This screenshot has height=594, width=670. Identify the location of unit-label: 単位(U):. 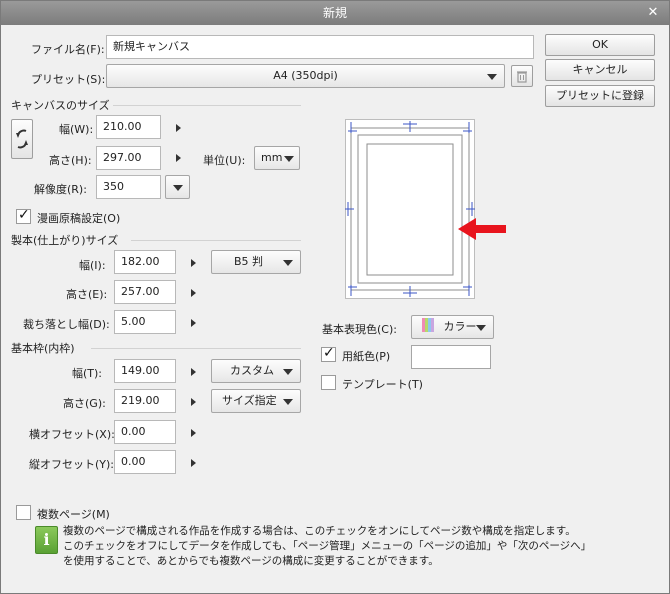
(224, 160).